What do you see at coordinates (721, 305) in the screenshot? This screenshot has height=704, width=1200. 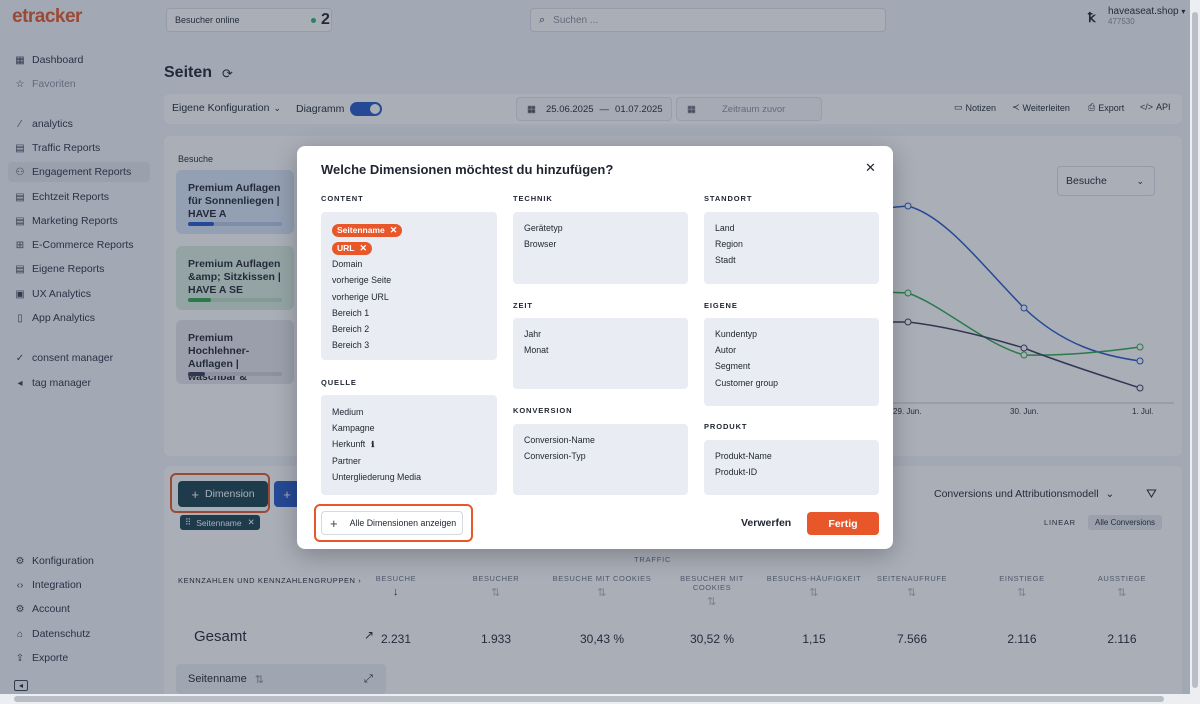 I see `section-eigene-title: EIGENE` at bounding box center [721, 305].